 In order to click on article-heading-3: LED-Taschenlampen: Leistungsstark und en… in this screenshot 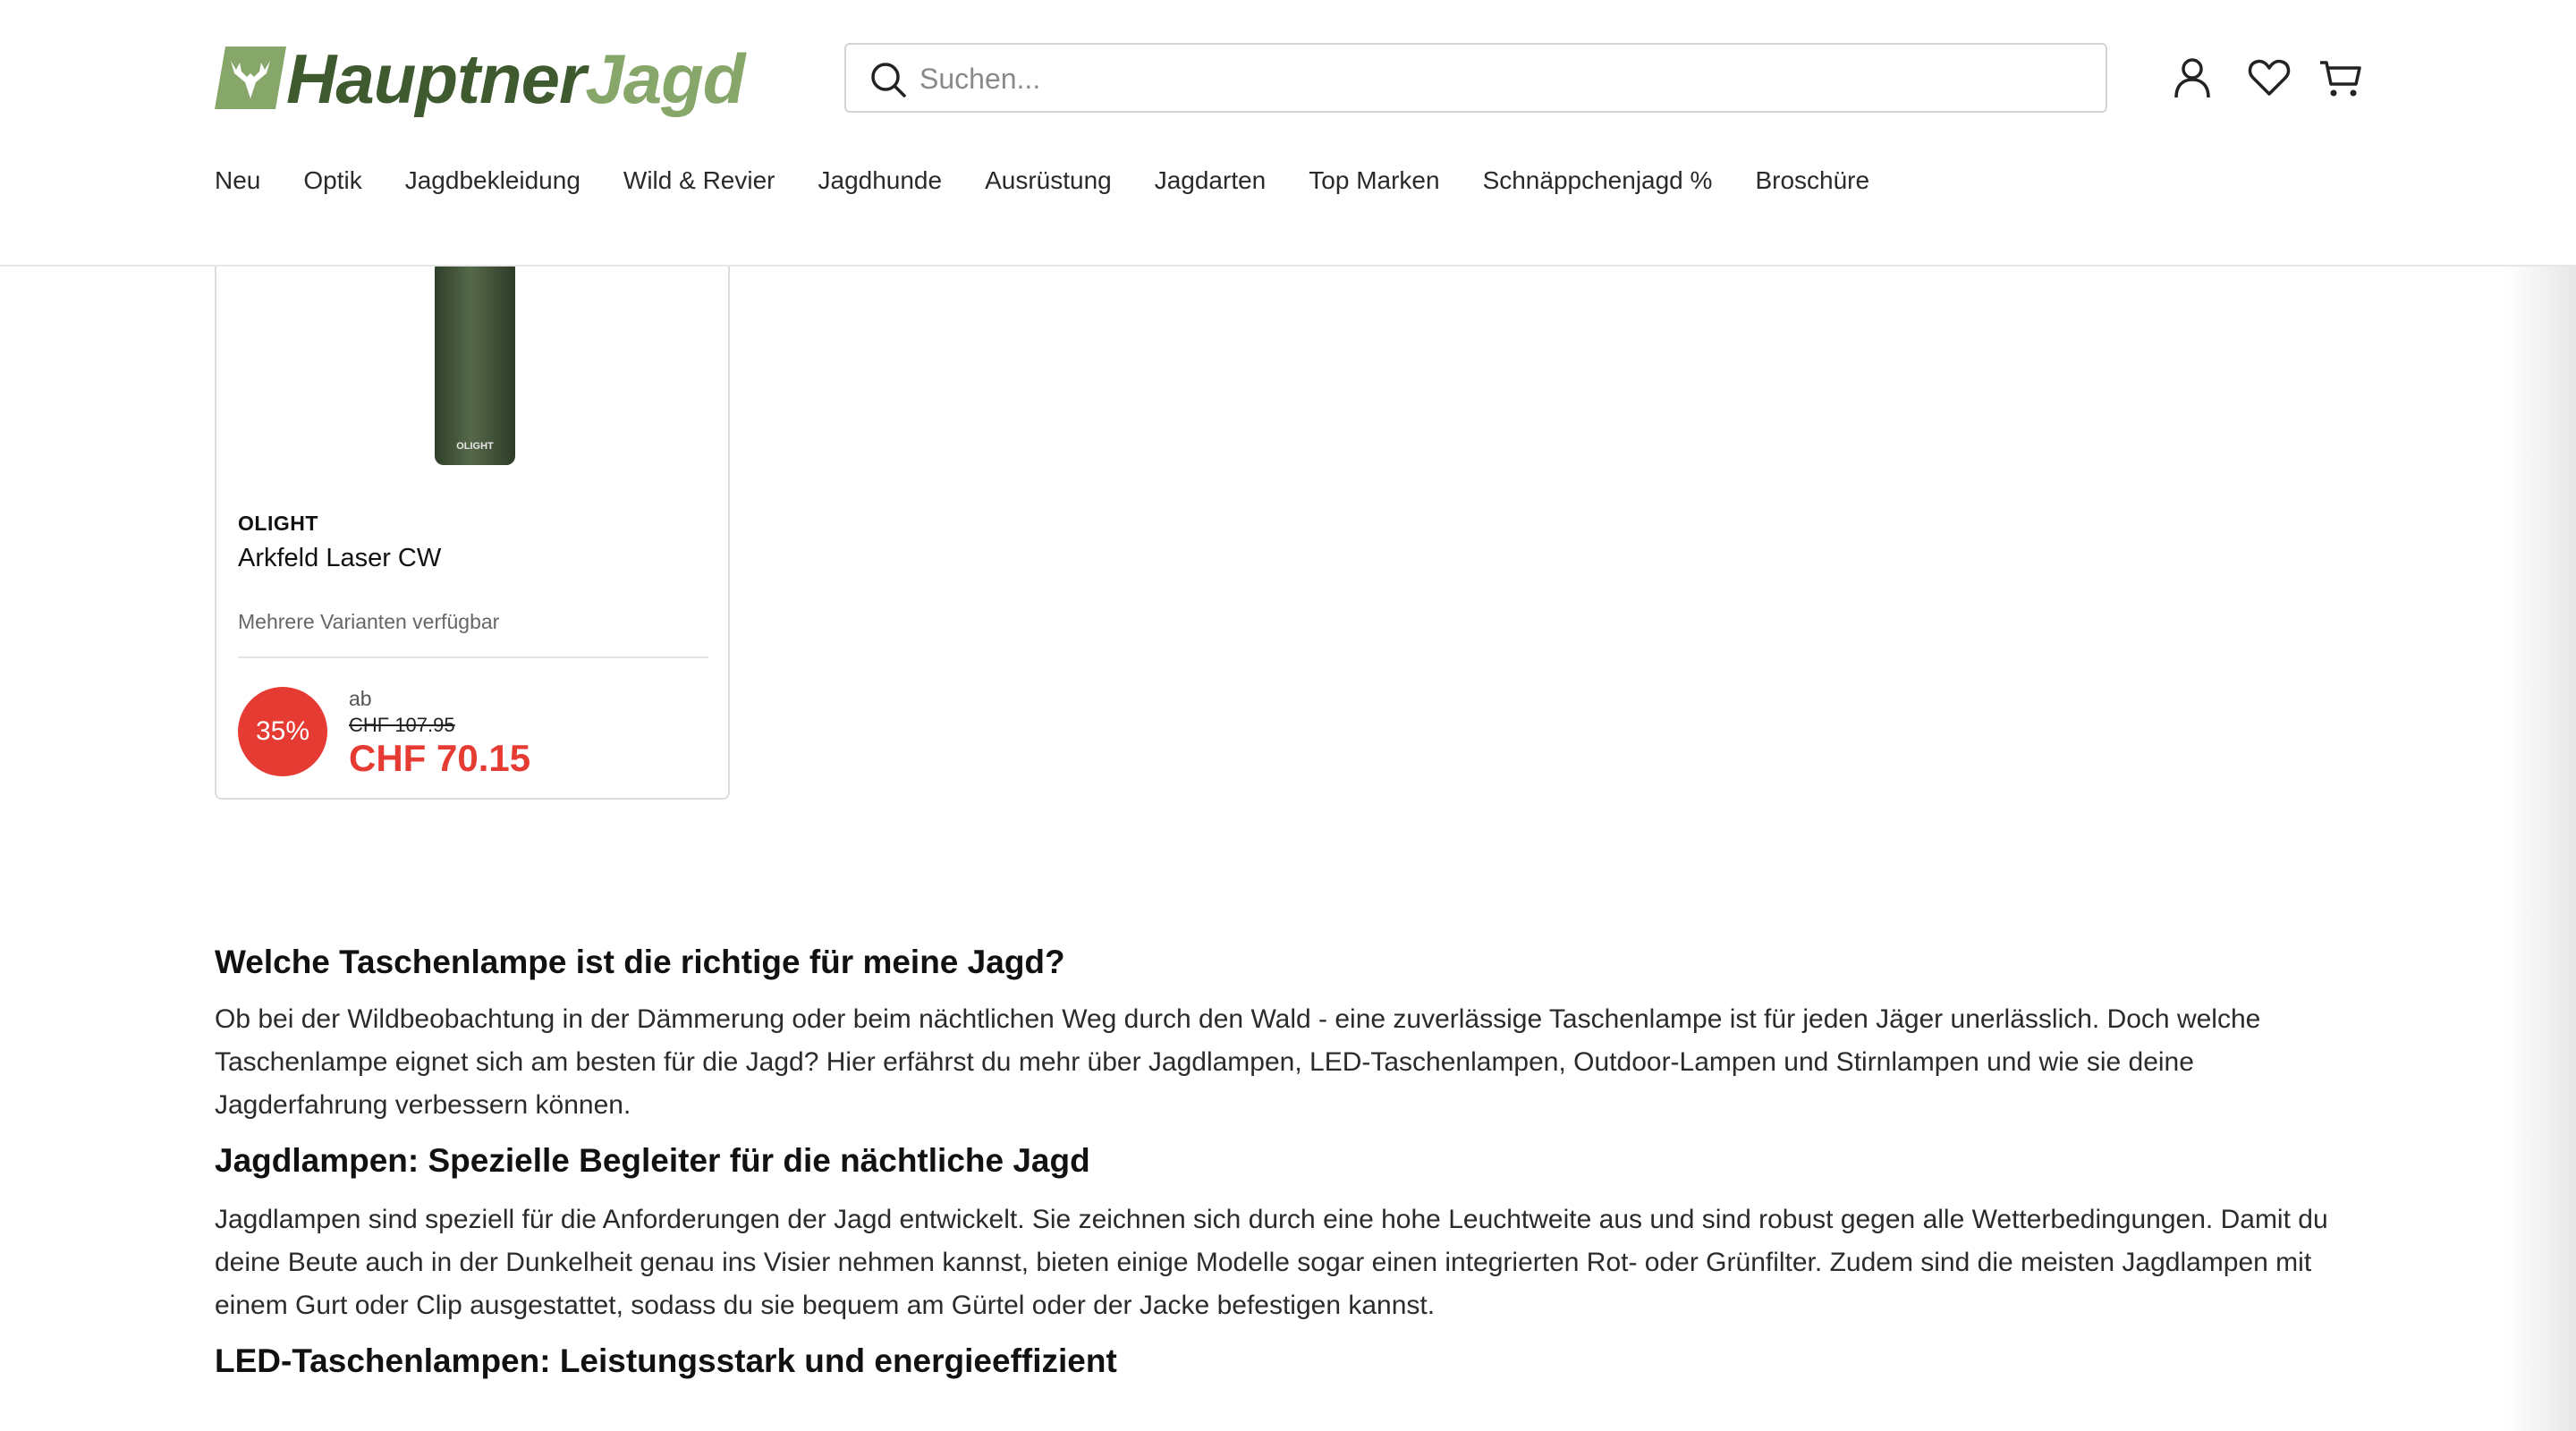, I will do `click(666, 1360)`.